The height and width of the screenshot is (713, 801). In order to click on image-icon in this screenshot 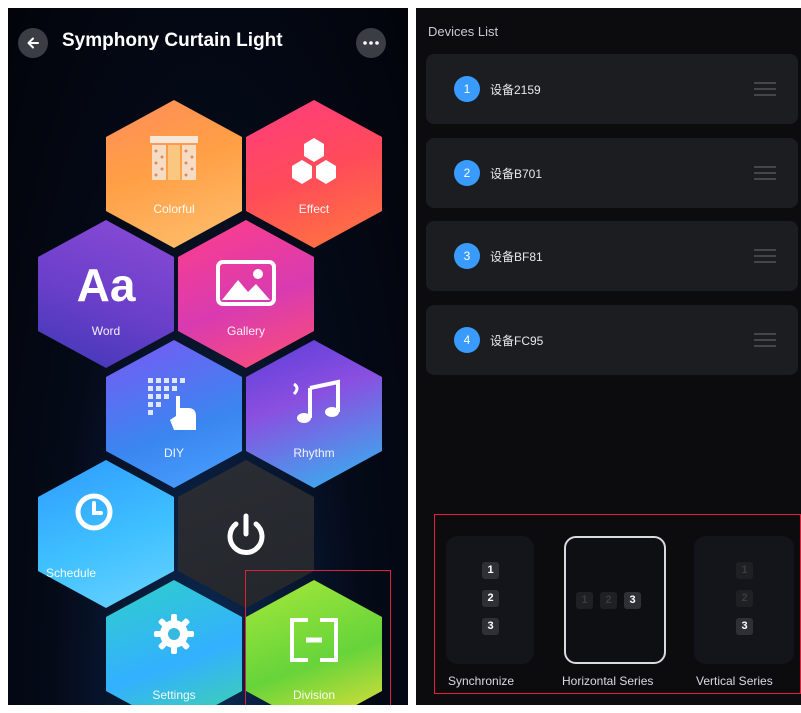, I will do `click(246, 283)`.